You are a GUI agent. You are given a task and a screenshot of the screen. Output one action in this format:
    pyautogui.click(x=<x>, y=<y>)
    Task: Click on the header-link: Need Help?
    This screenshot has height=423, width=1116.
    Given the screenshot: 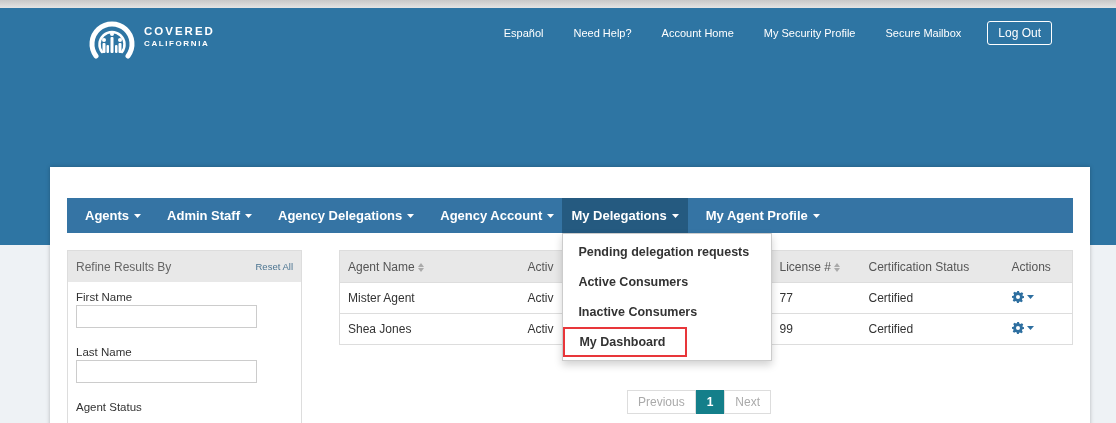 What is the action you would take?
    pyautogui.click(x=602, y=33)
    